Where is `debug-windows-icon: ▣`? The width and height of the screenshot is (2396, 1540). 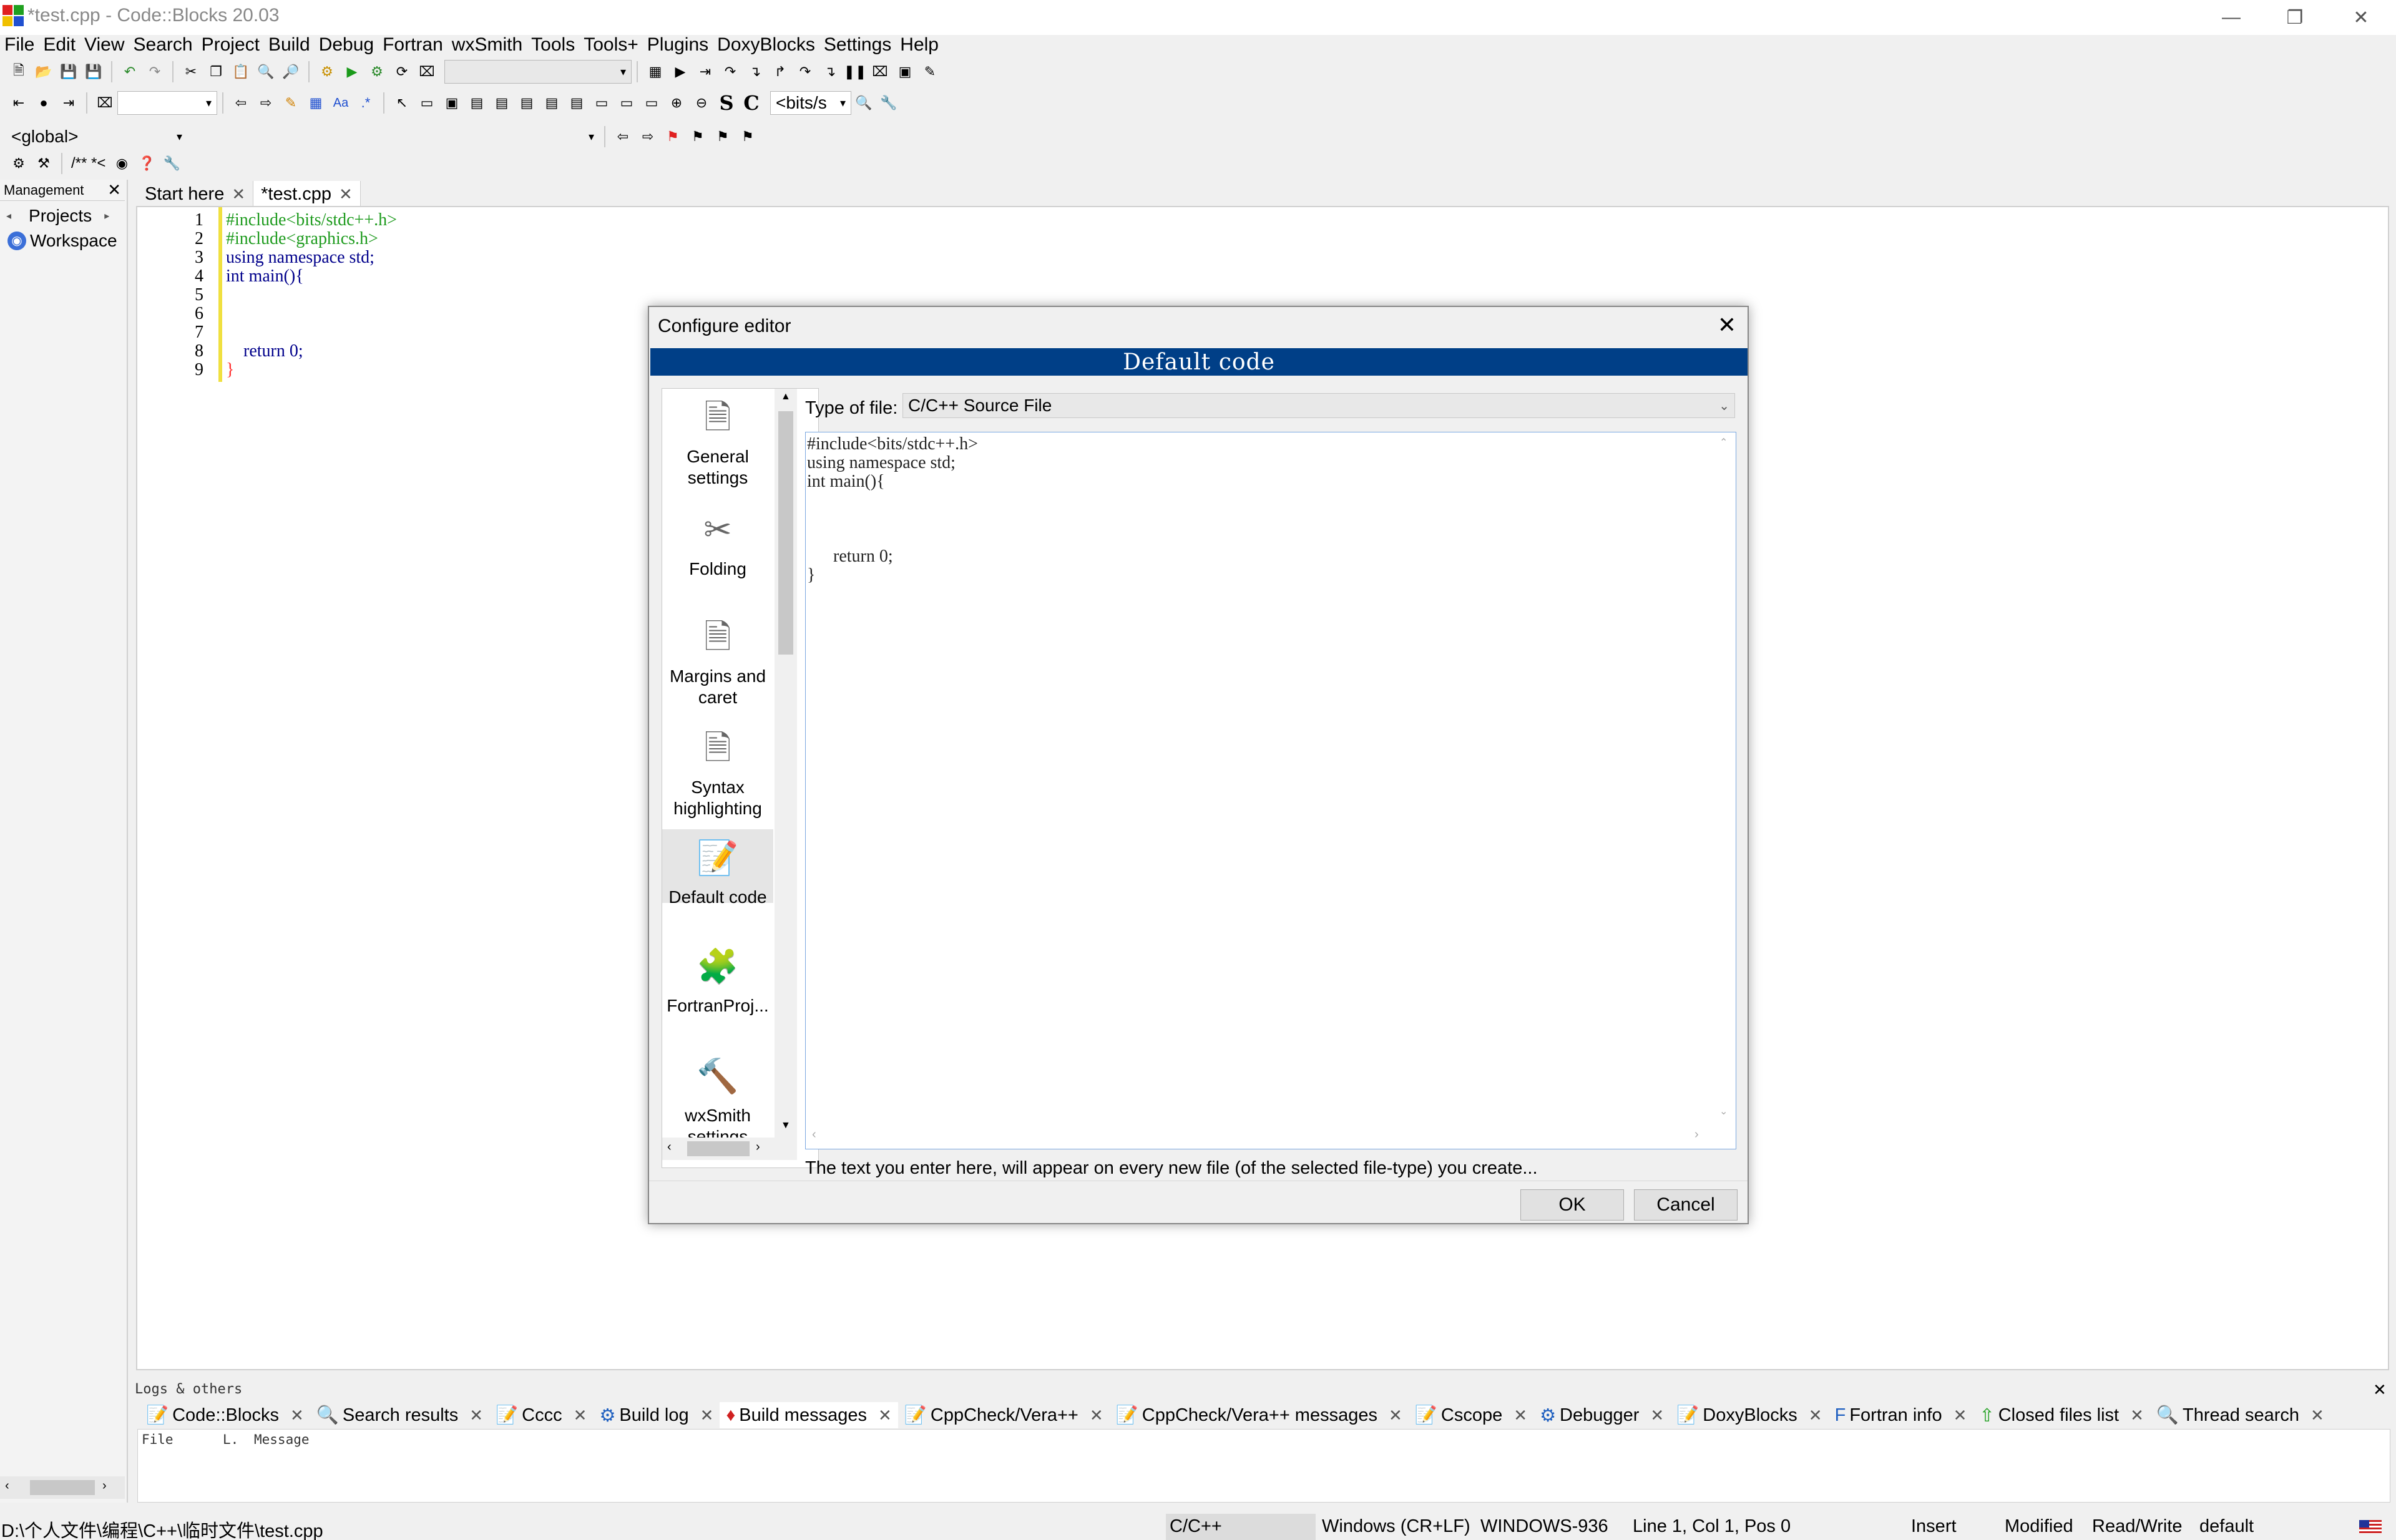 debug-windows-icon: ▣ is located at coordinates (905, 72).